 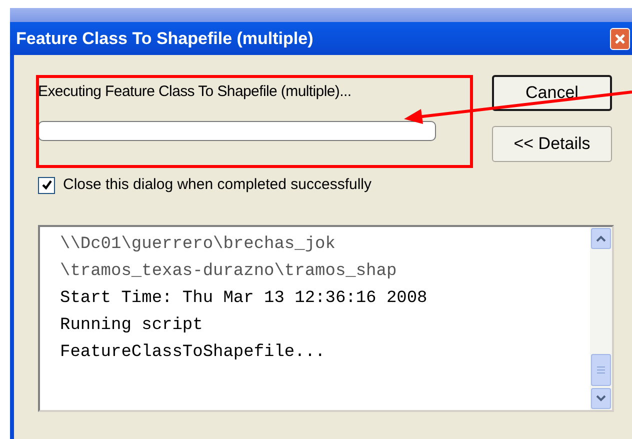 I want to click on log-line: \tramos_texas-durazno\tramos_shap, so click(x=229, y=271).